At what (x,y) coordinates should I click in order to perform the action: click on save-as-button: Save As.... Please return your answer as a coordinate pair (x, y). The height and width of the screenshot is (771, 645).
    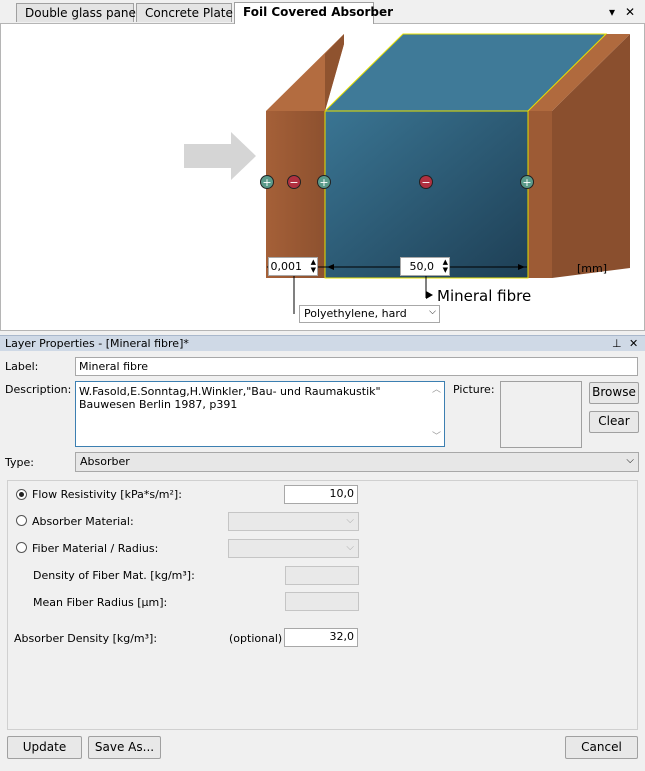
    Looking at the image, I should click on (124, 747).